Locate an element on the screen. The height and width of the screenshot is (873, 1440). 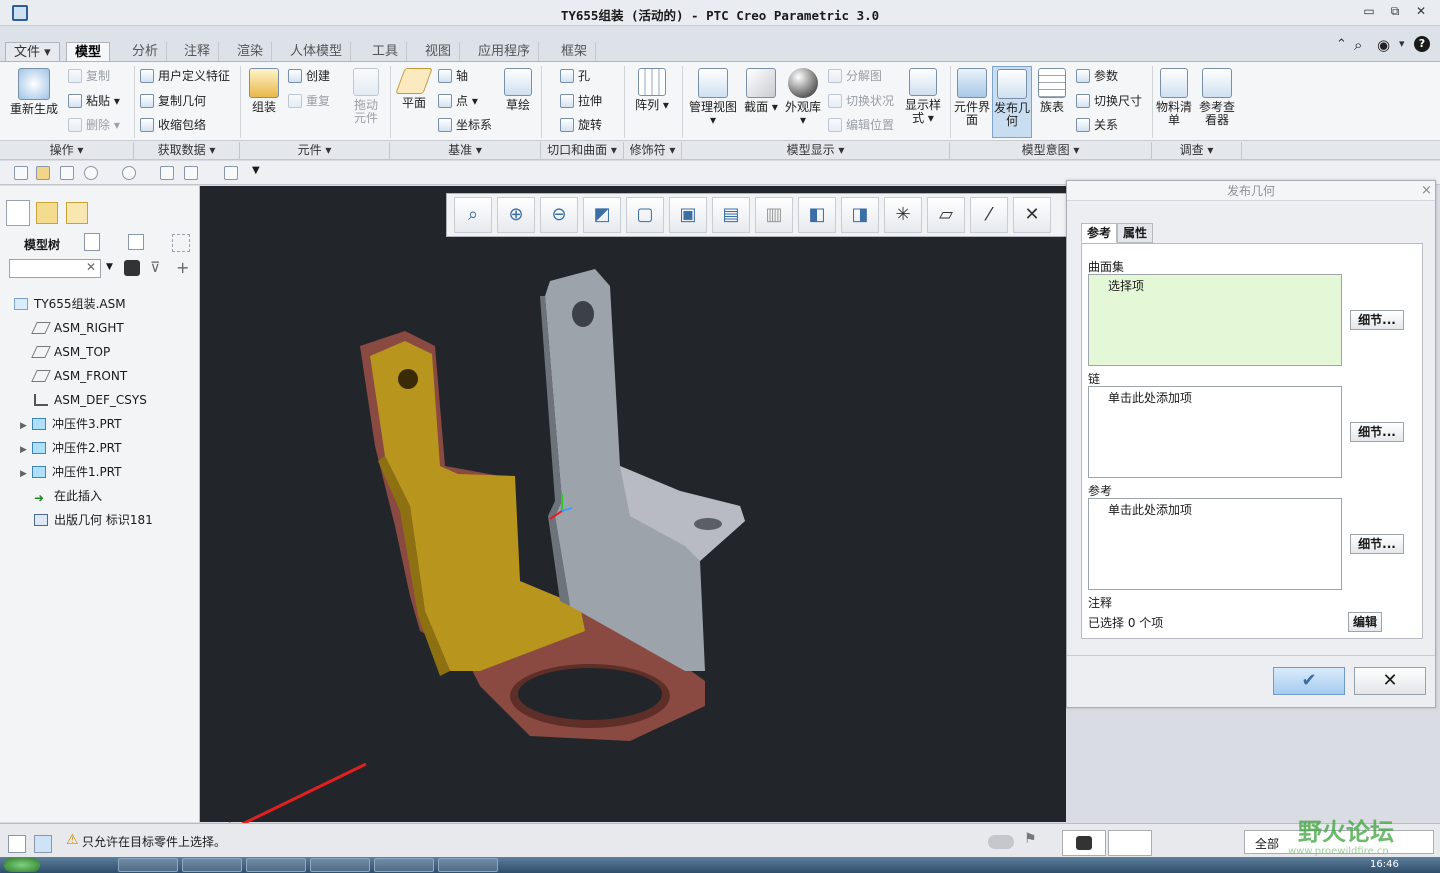
tab-framework: 框架 is located at coordinates (575, 52).